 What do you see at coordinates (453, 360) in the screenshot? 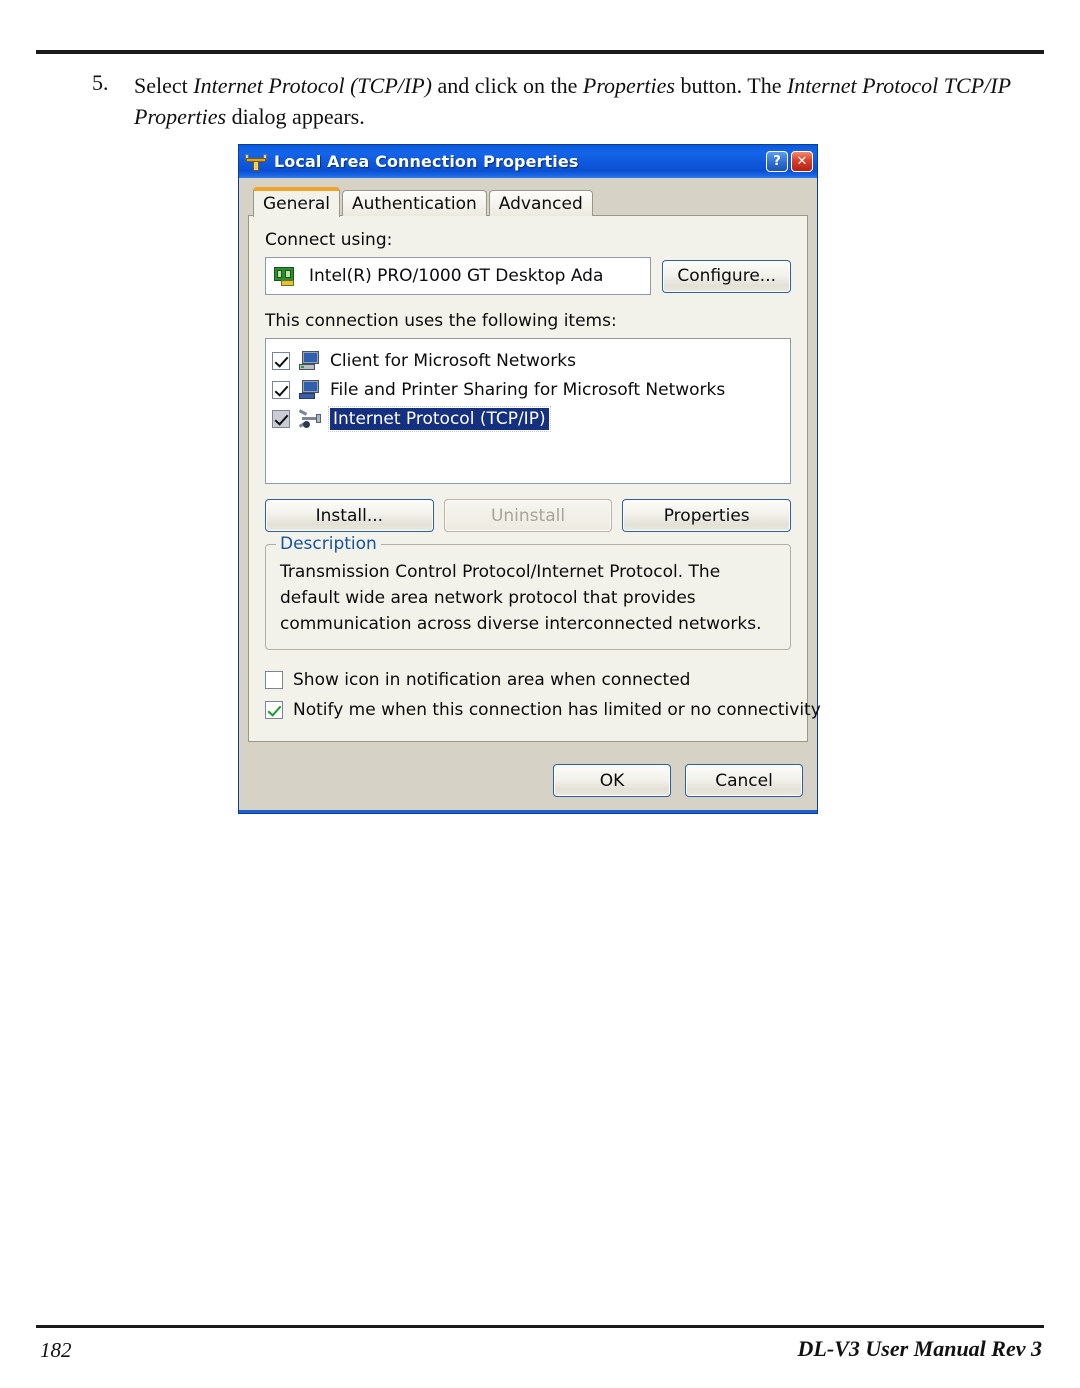
I see `list-item-label: Client for Microsoft Networks` at bounding box center [453, 360].